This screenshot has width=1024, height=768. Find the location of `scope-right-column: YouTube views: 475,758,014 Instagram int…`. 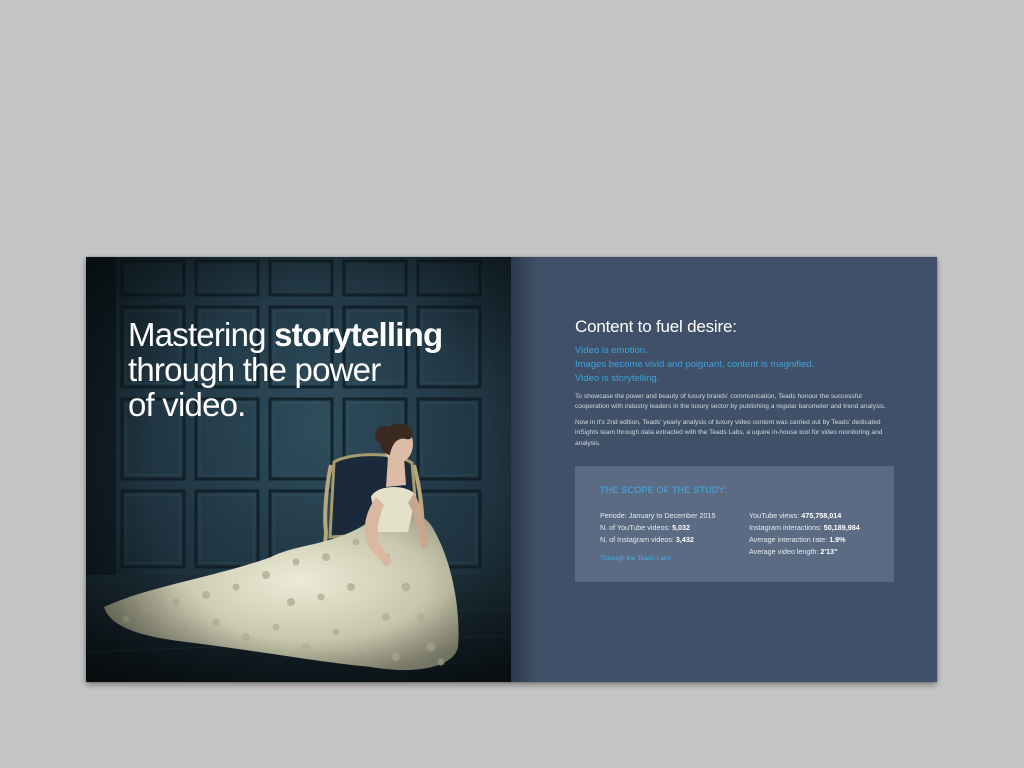

scope-right-column: YouTube views: 475,758,014 Instagram int… is located at coordinates (804, 534).